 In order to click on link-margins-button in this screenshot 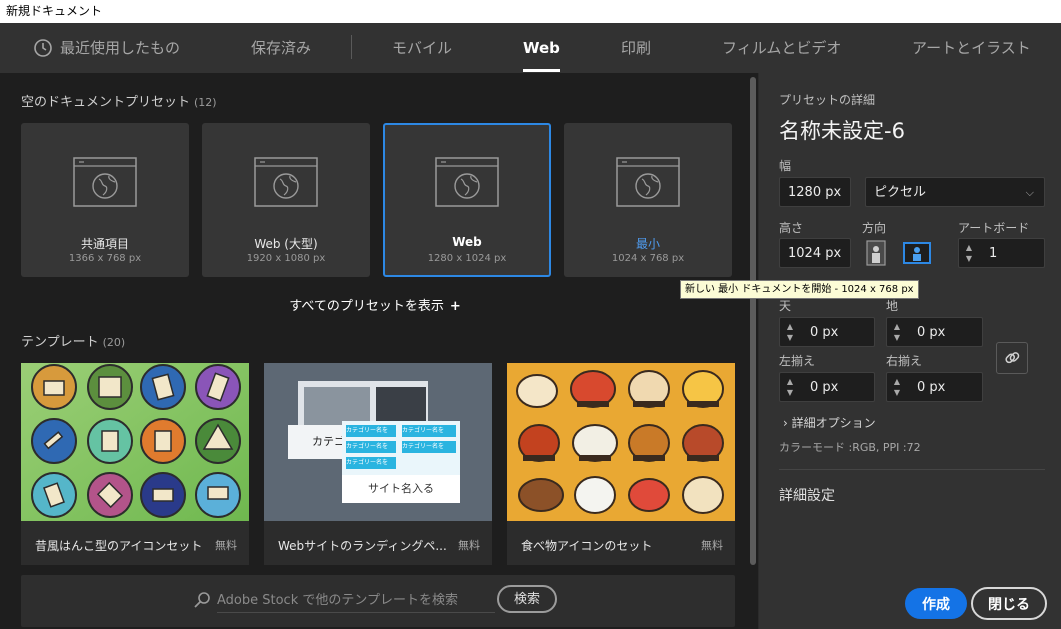, I will do `click(1012, 358)`.